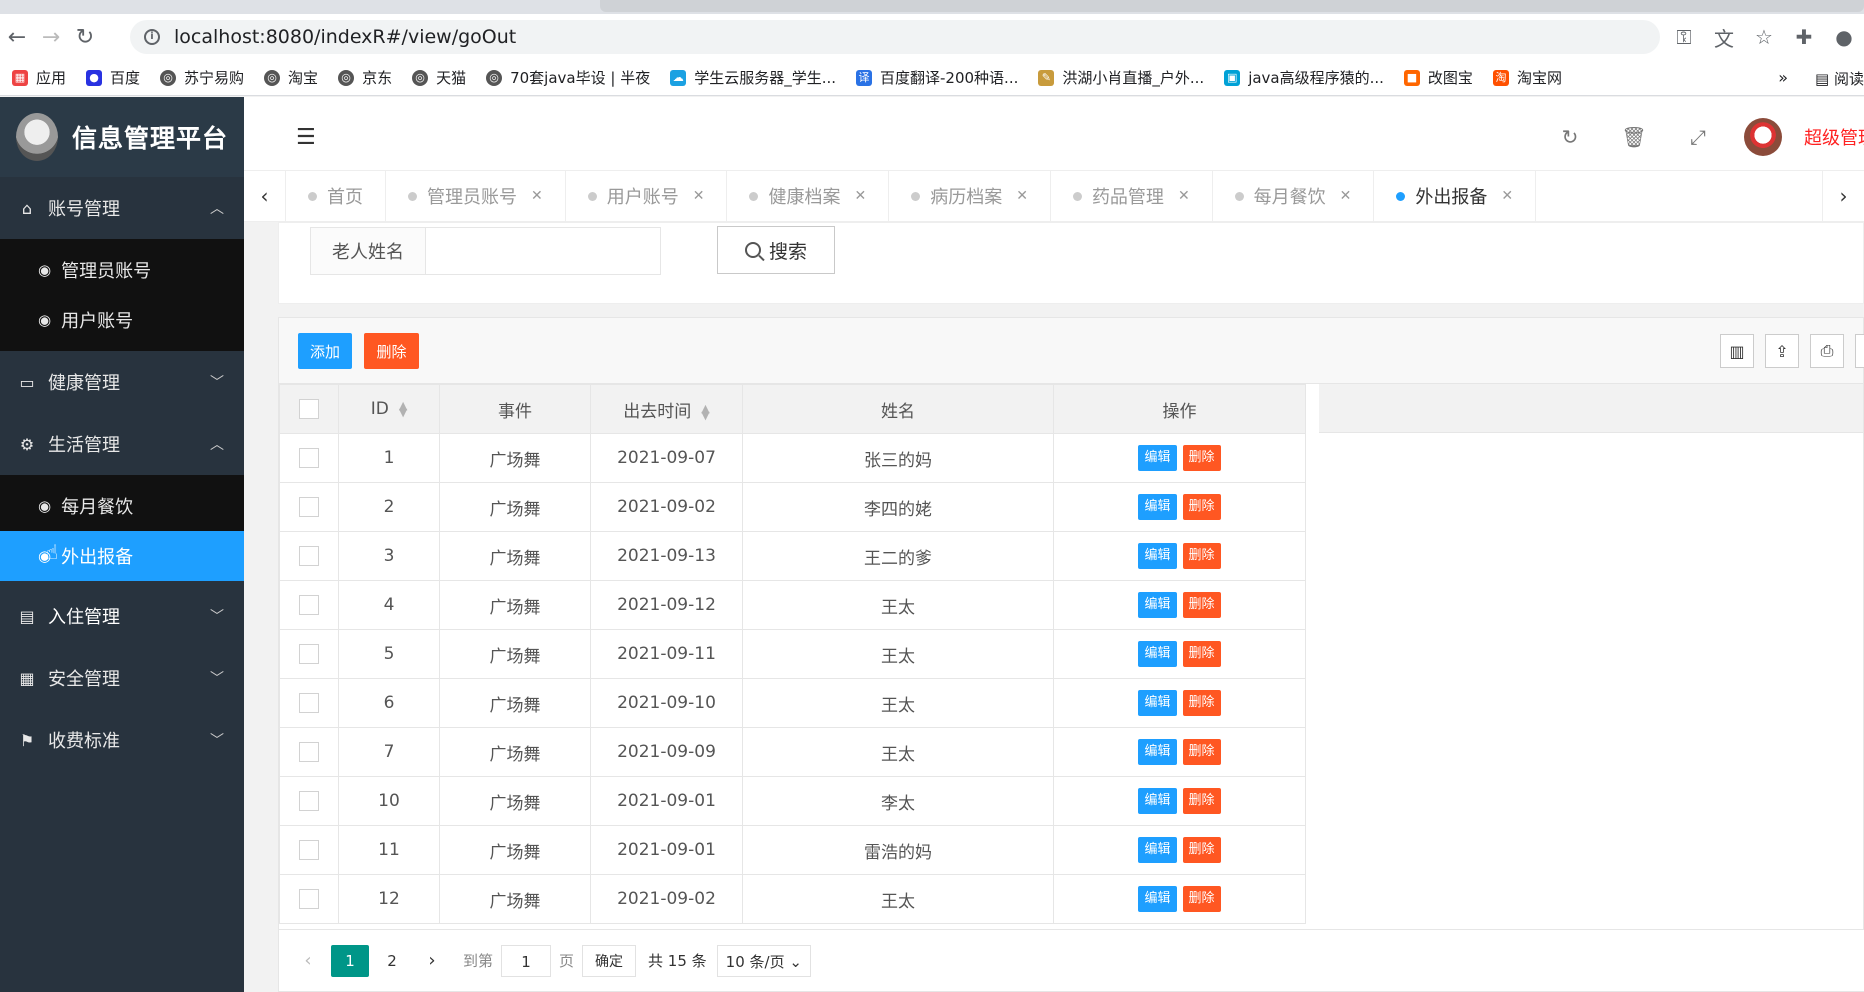  I want to click on tab-user-account: 用户账号 ✕, so click(647, 196).